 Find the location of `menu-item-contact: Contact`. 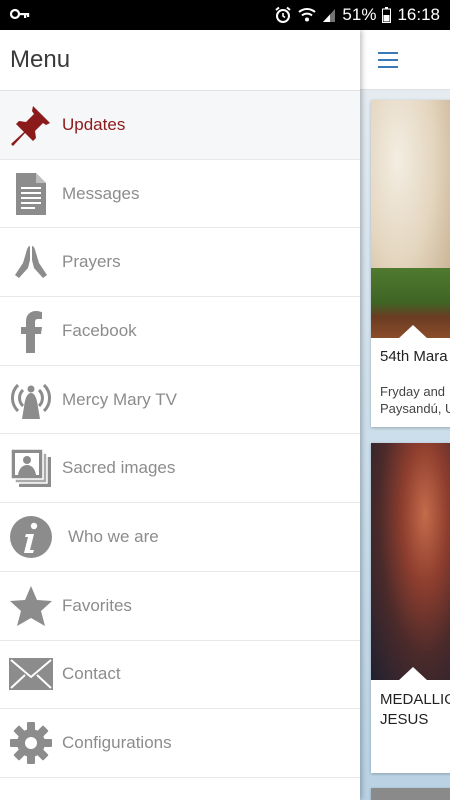

menu-item-contact: Contact is located at coordinates (180, 675).